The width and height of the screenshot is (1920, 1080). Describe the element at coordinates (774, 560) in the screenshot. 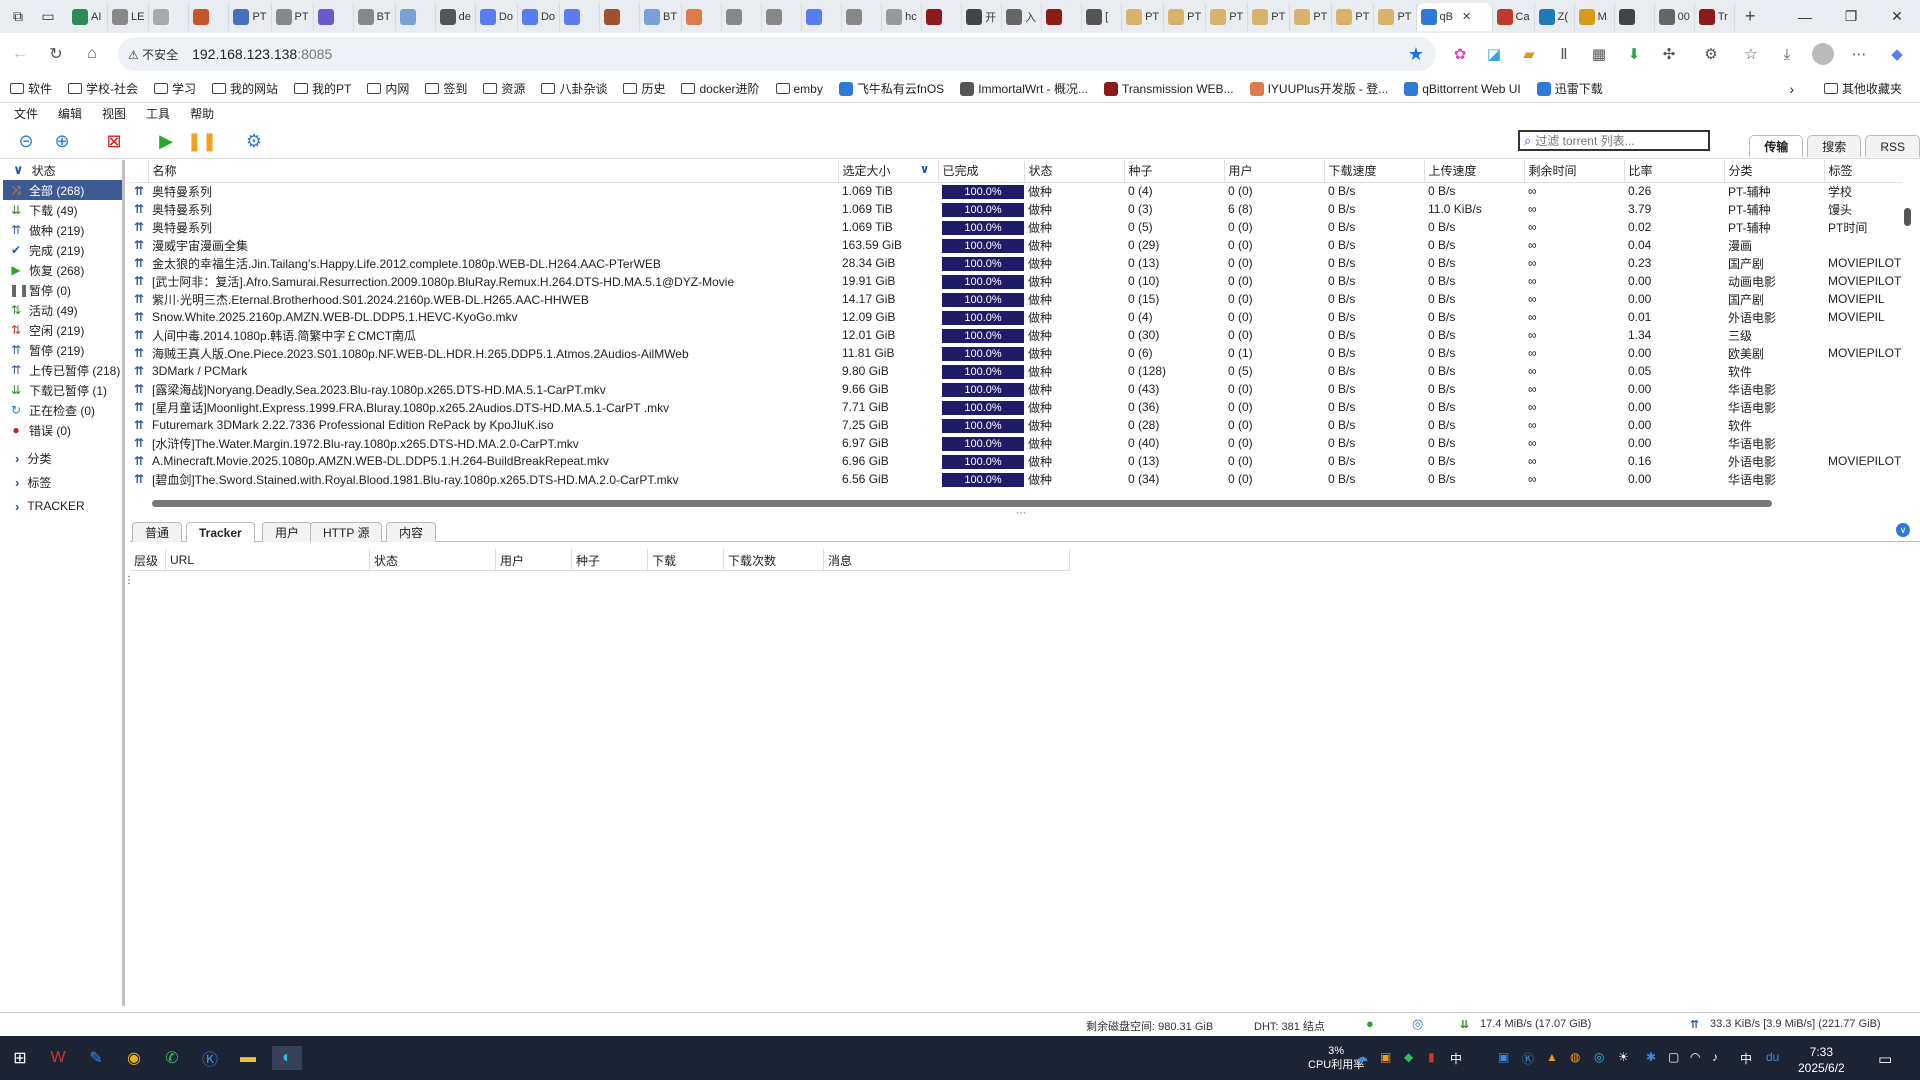

I see `tracker-column-header: 下载次数` at that location.